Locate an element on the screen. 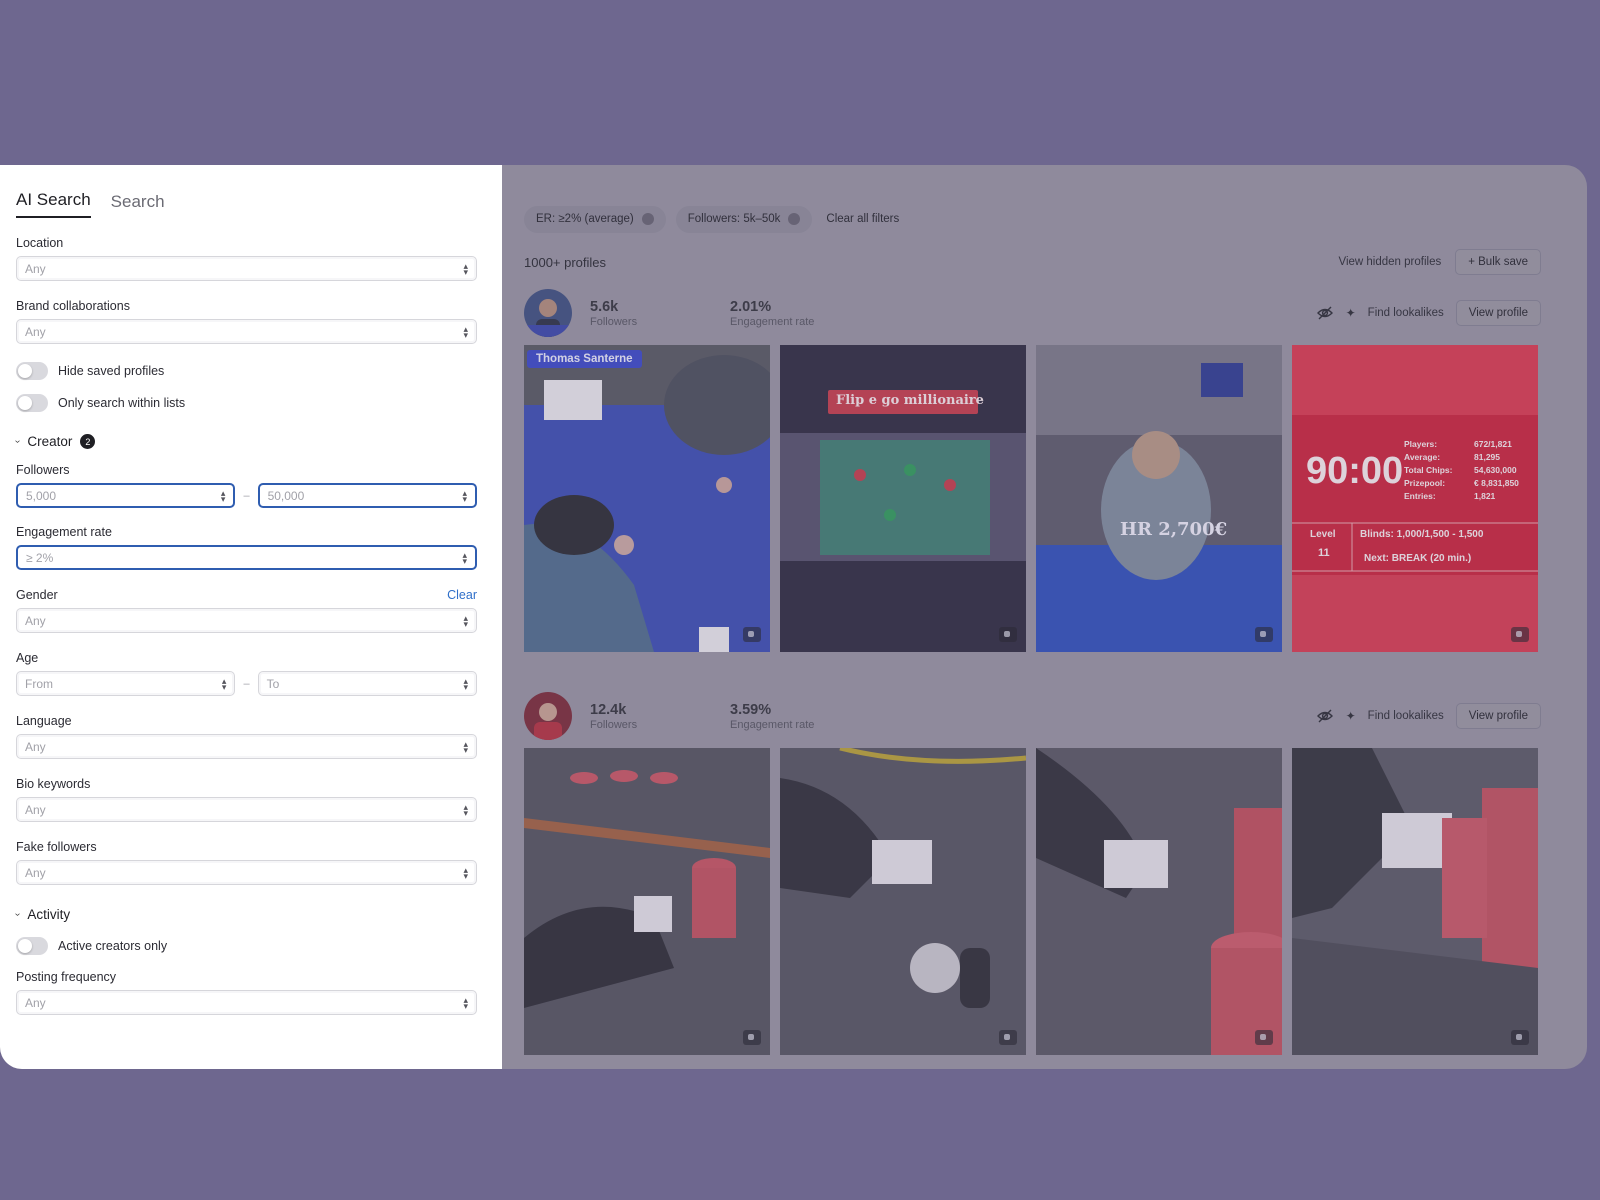 Image resolution: width=1600 pixels, height=1200 pixels. gender-clear-link: Clear is located at coordinates (462, 595).